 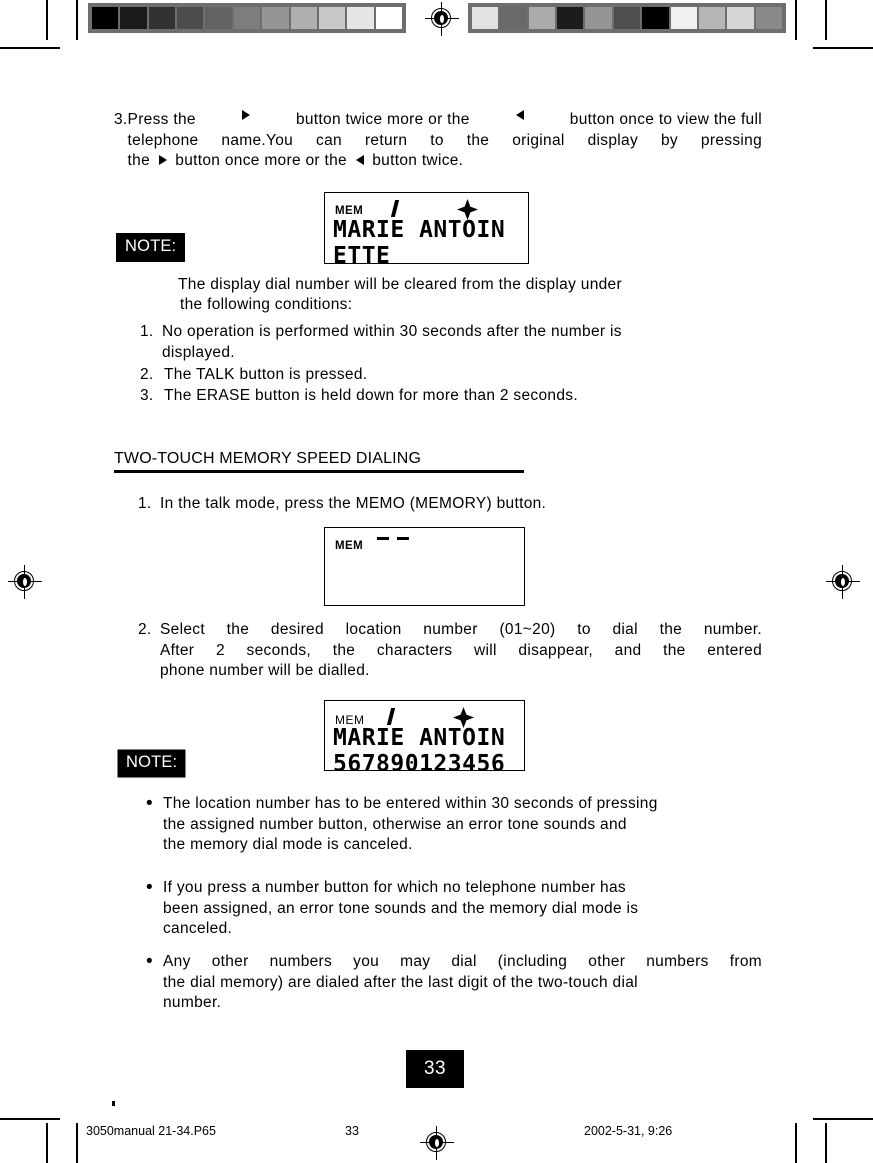 What do you see at coordinates (152, 763) in the screenshot?
I see `note-badge-2: NOTE:` at bounding box center [152, 763].